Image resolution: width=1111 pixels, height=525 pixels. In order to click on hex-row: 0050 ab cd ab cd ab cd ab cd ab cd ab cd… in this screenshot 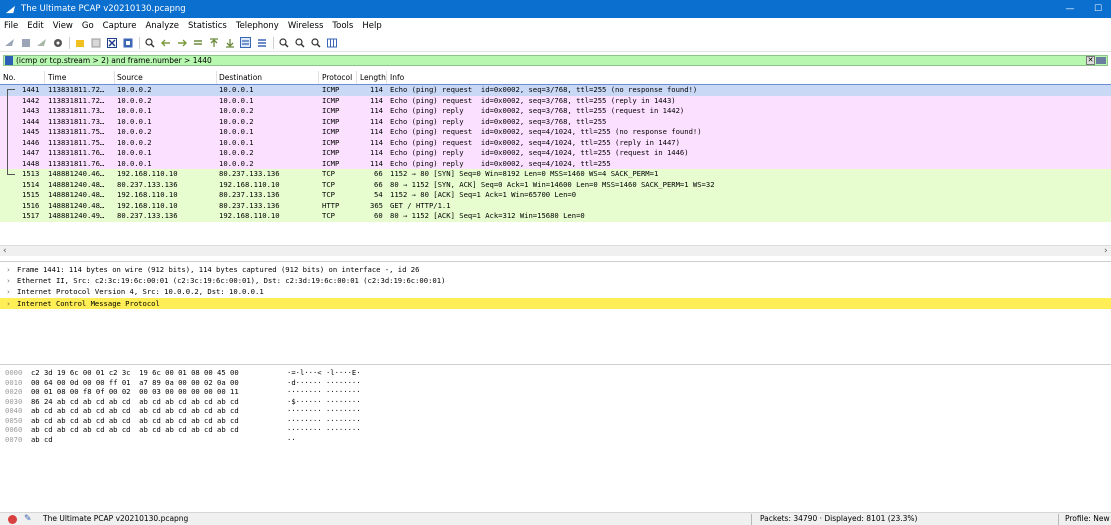, I will do `click(183, 420)`.